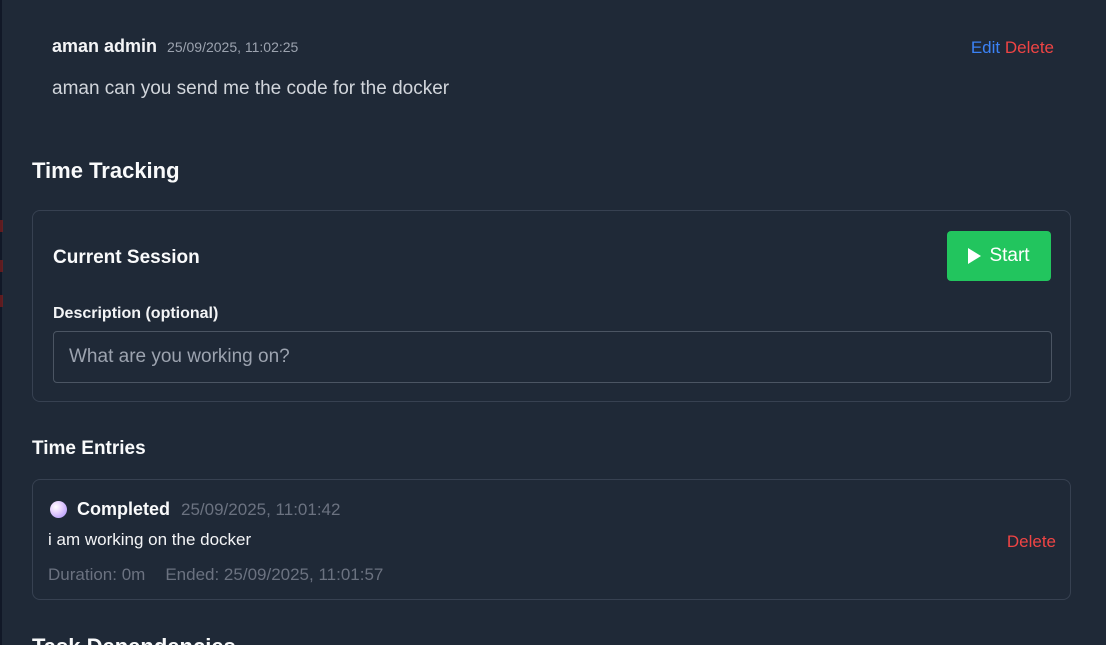 This screenshot has height=645, width=1106. Describe the element at coordinates (106, 170) in the screenshot. I see `time-tracking-title: Time Tracking` at that location.